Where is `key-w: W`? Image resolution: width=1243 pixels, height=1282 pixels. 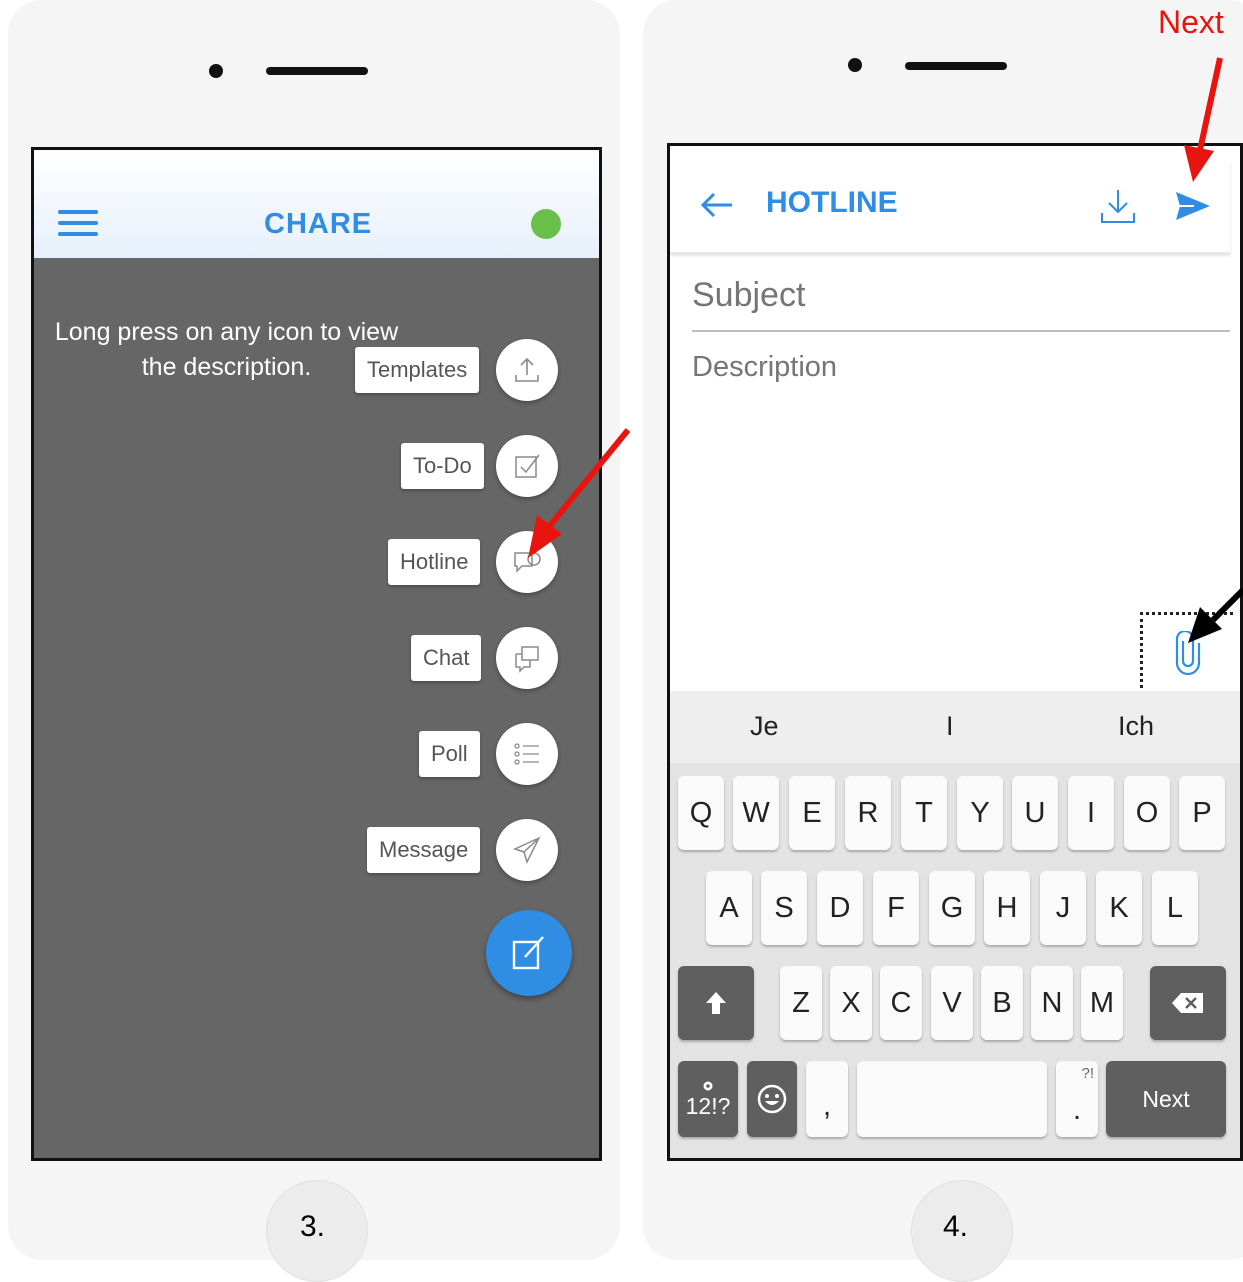
key-w: W is located at coordinates (756, 813).